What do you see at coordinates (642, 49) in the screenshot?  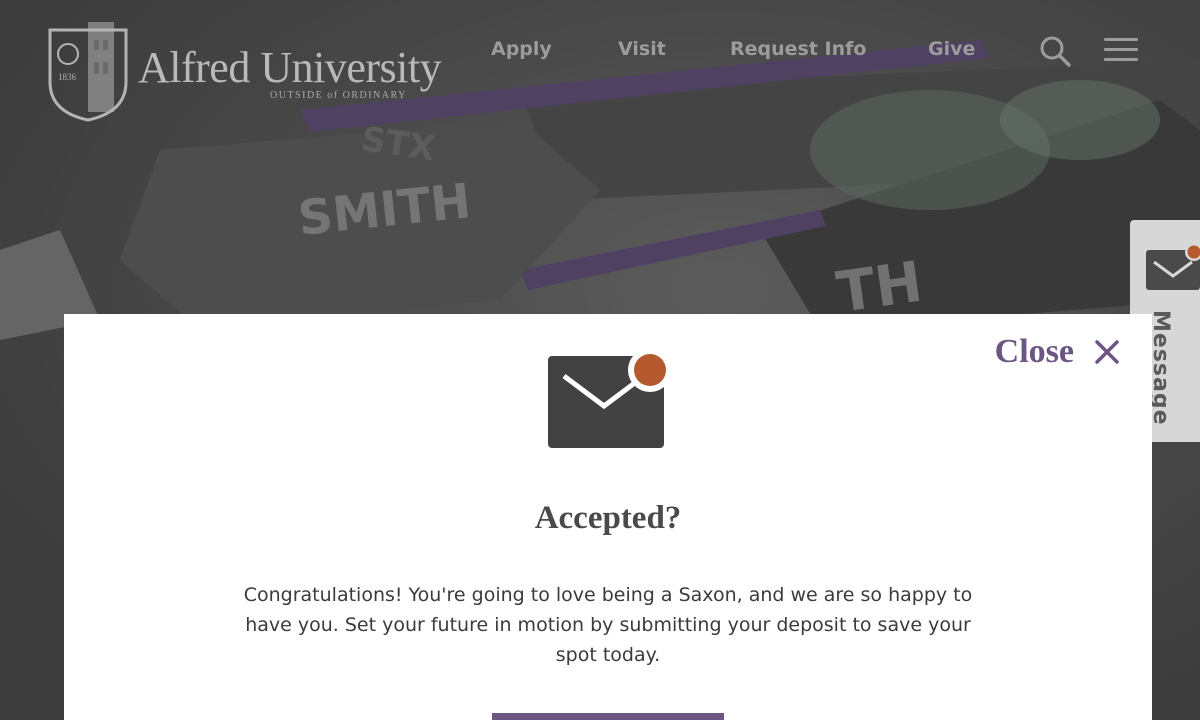 I see `nav-visit-link: Visit` at bounding box center [642, 49].